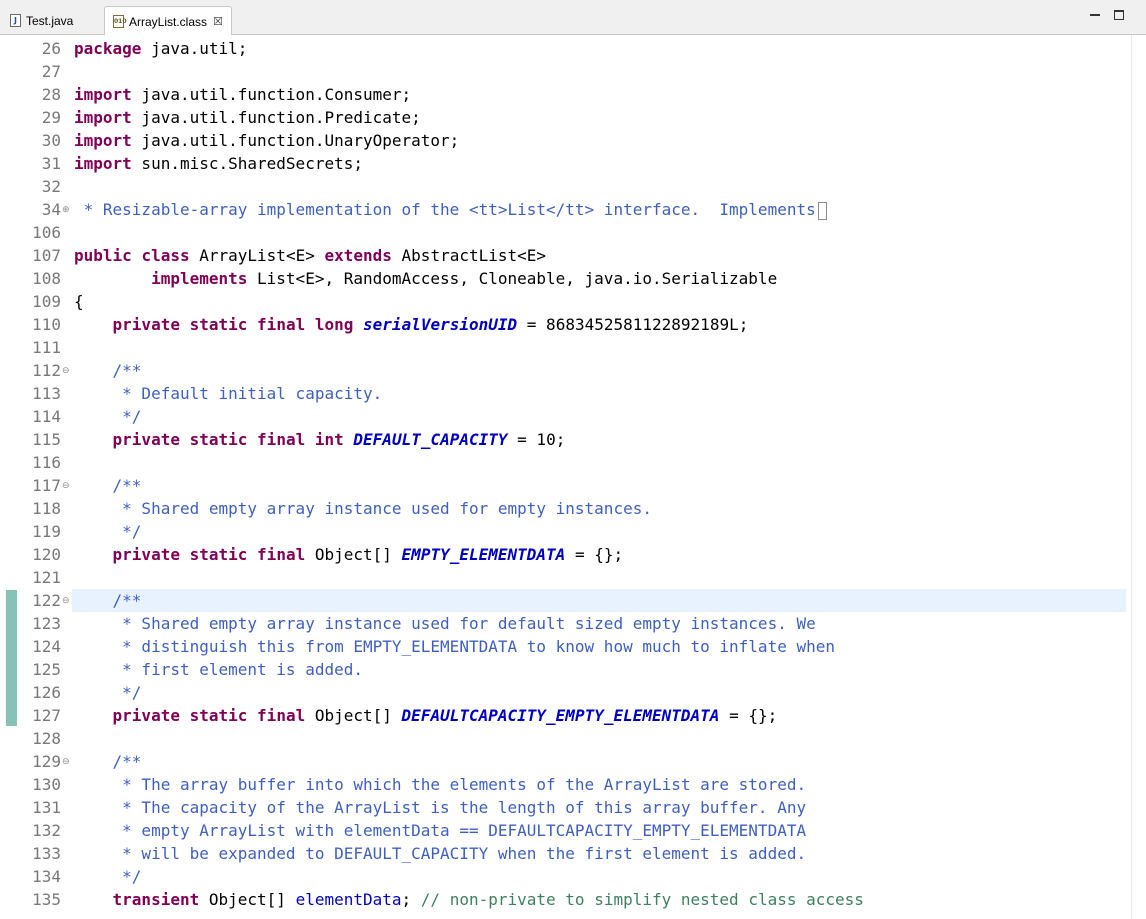 This screenshot has width=1146, height=919. I want to click on line-number: 122, so click(46, 600).